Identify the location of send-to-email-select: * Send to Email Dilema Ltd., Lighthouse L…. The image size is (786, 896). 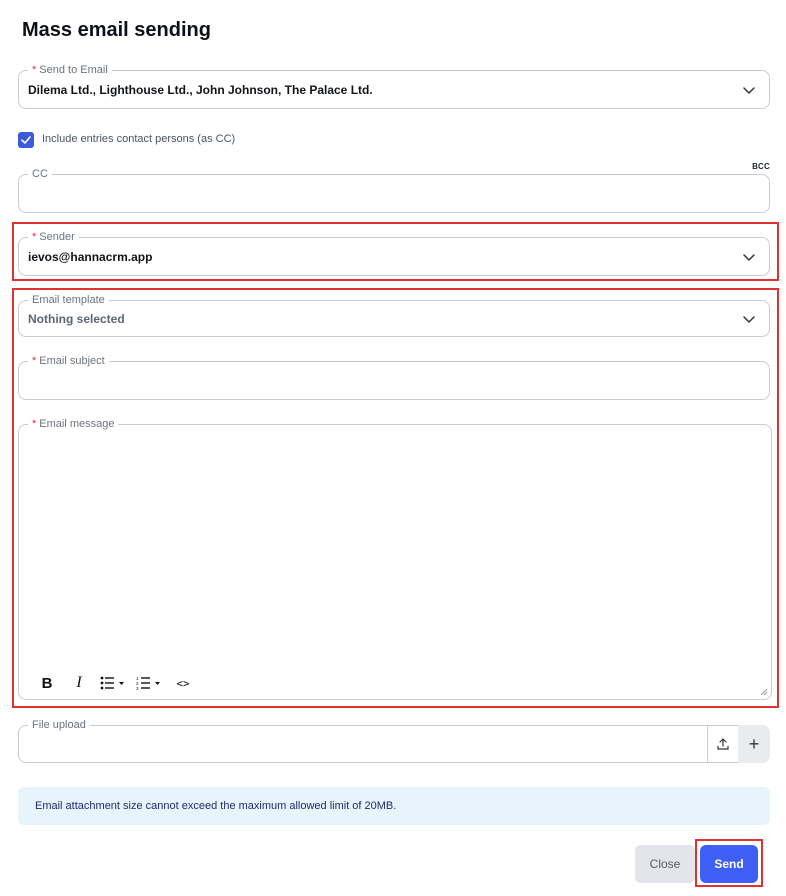
(394, 86).